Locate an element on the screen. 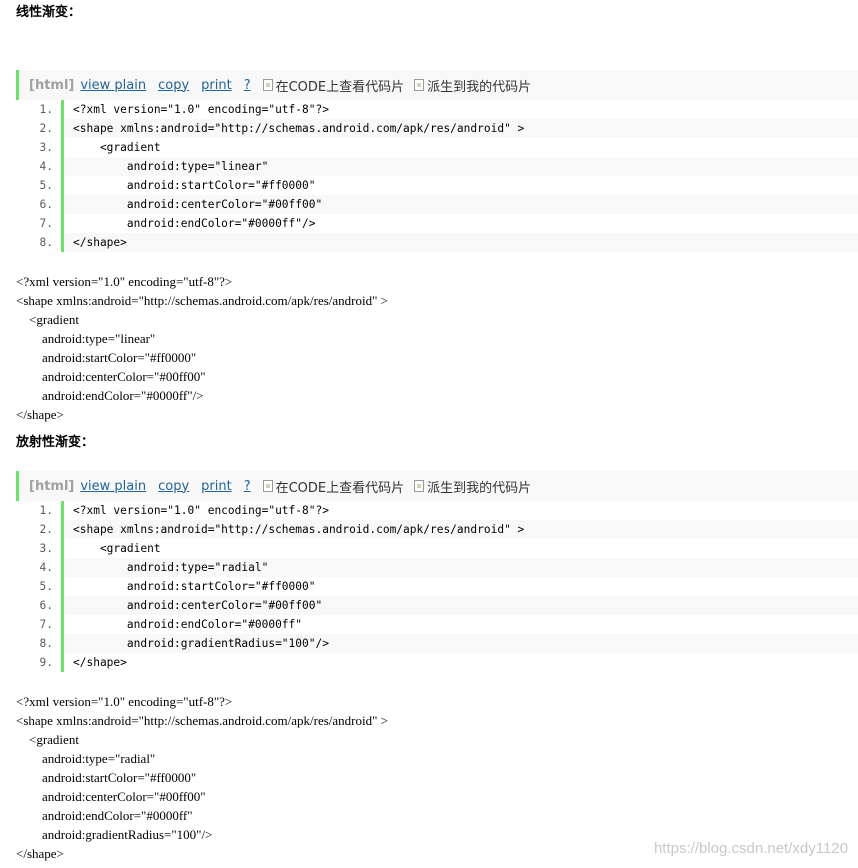  code-row: 7. android:endColor="#0000ff"/> is located at coordinates (437, 223).